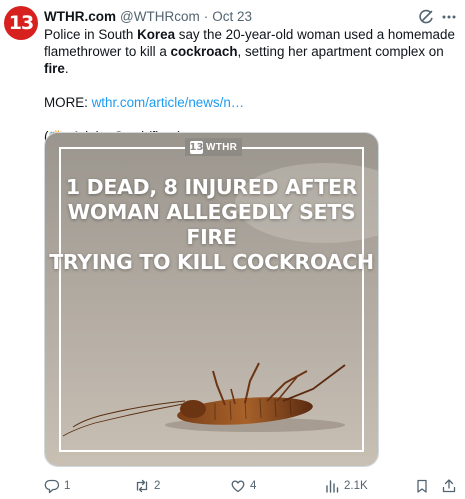 The height and width of the screenshot is (499, 465). I want to click on repost-count: 2, so click(157, 486).